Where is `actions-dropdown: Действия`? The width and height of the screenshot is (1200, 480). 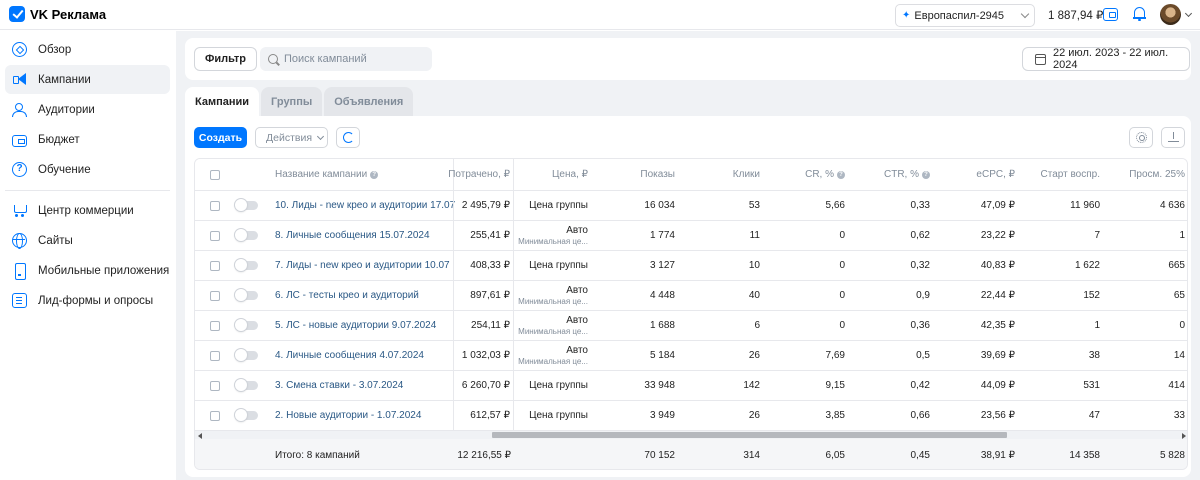
actions-dropdown: Действия is located at coordinates (291, 137).